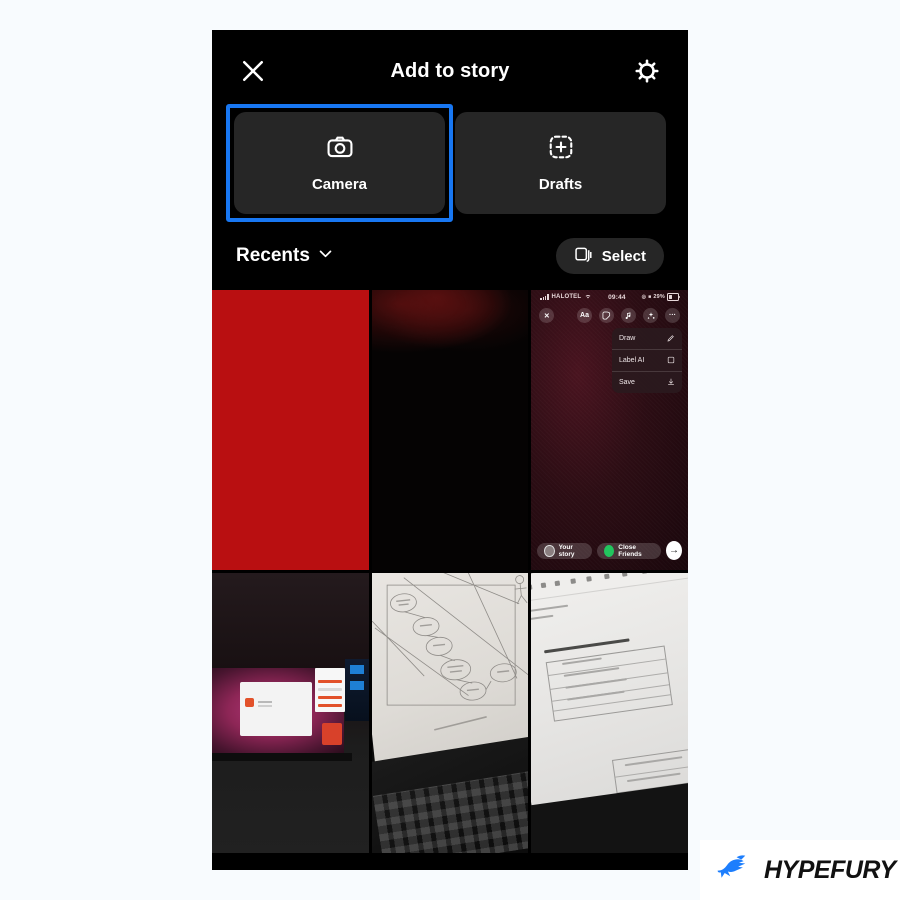 This screenshot has height=900, width=900. I want to click on album-label: Recents, so click(273, 255).